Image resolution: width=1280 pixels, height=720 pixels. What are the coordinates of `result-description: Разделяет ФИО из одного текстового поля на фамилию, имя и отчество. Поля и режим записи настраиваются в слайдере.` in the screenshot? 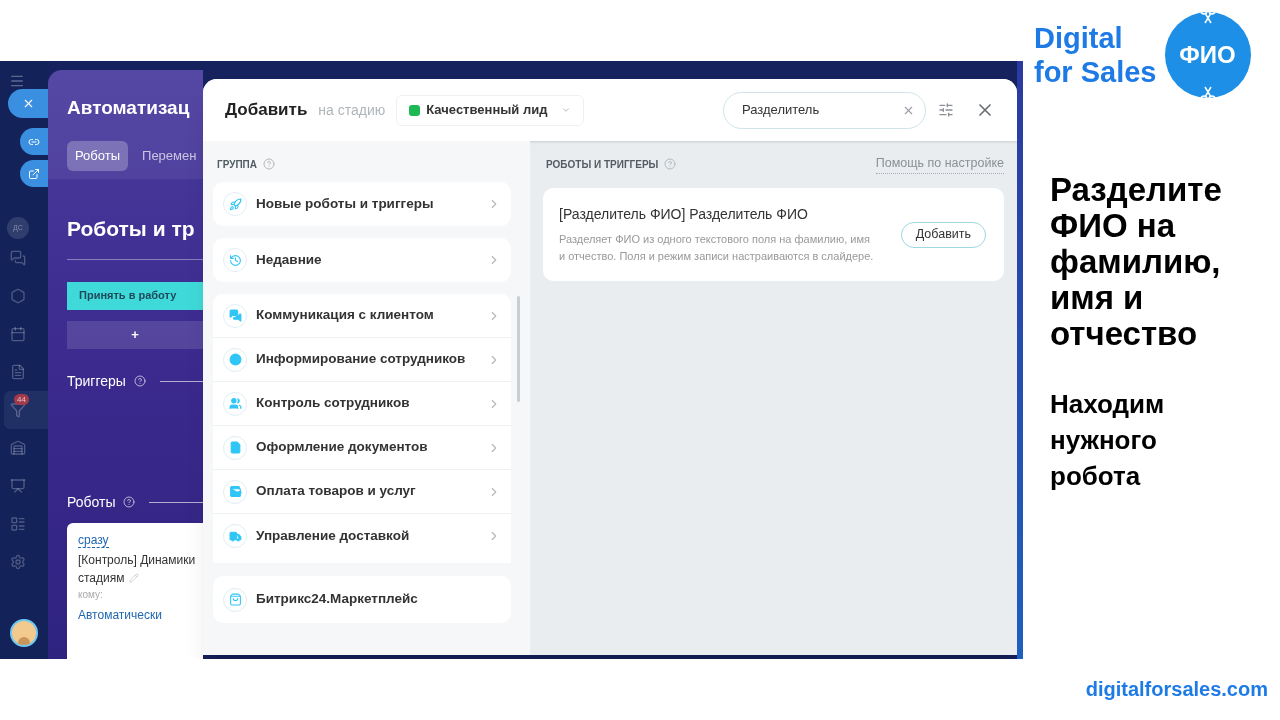 It's located at (717, 248).